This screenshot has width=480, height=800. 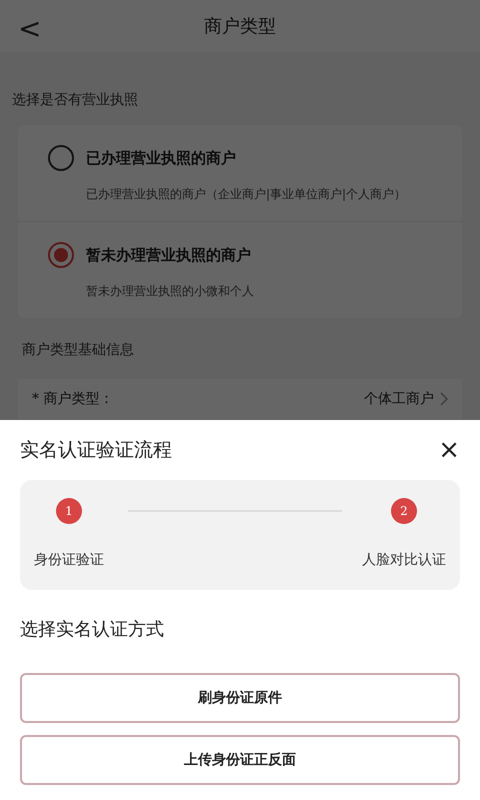 I want to click on method-button: 上传身份证正反面, so click(x=240, y=760).